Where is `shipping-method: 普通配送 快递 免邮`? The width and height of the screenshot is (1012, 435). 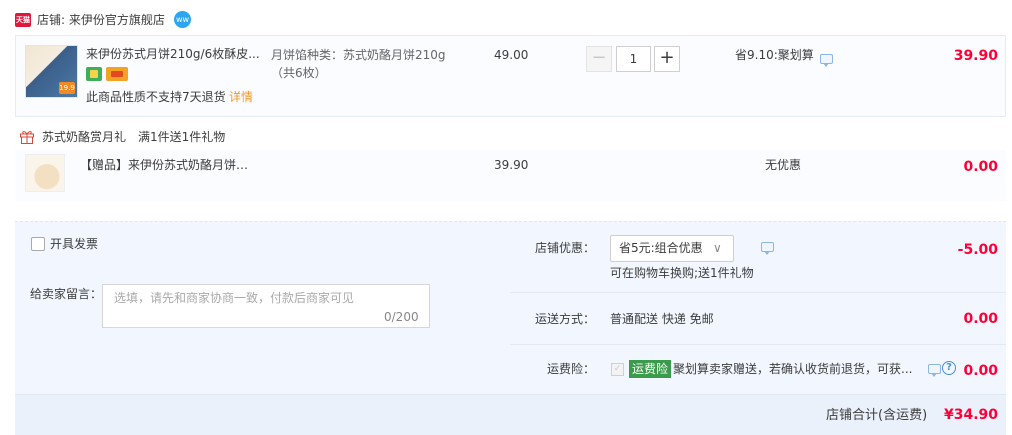 shipping-method: 普通配送 快递 免邮 is located at coordinates (662, 319).